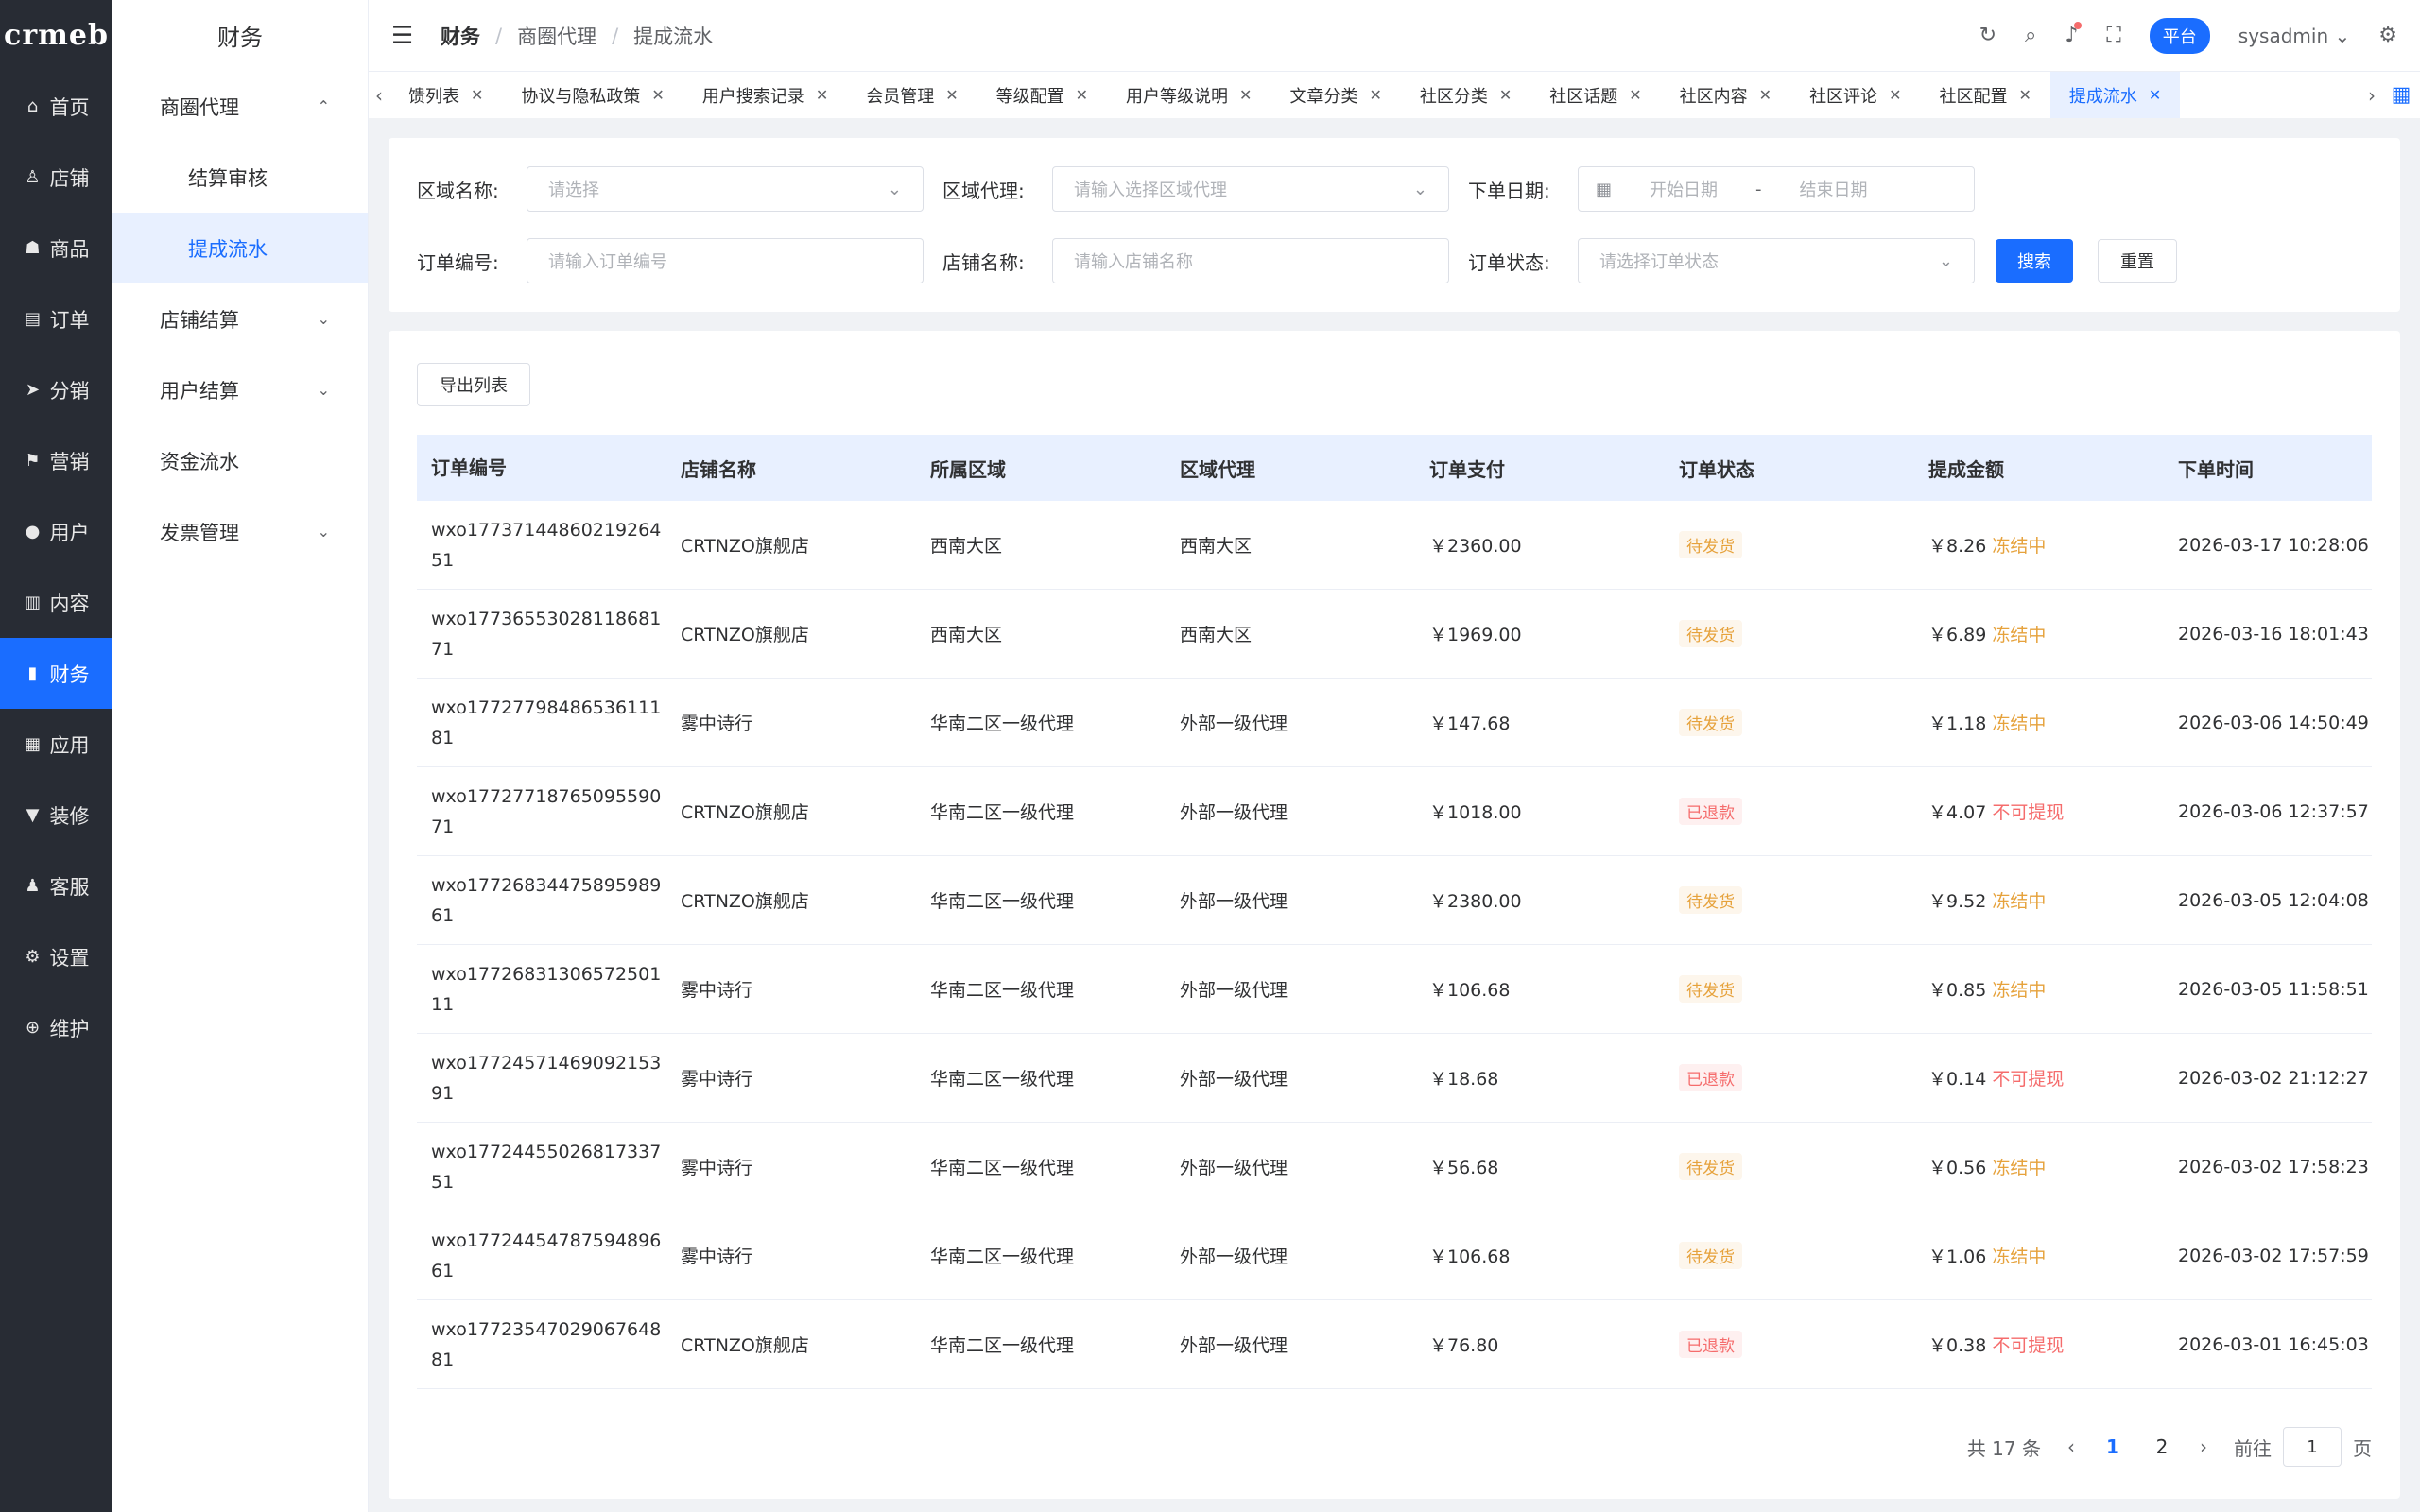  What do you see at coordinates (2179, 35) in the screenshot?
I see `platform-badge: 平台` at bounding box center [2179, 35].